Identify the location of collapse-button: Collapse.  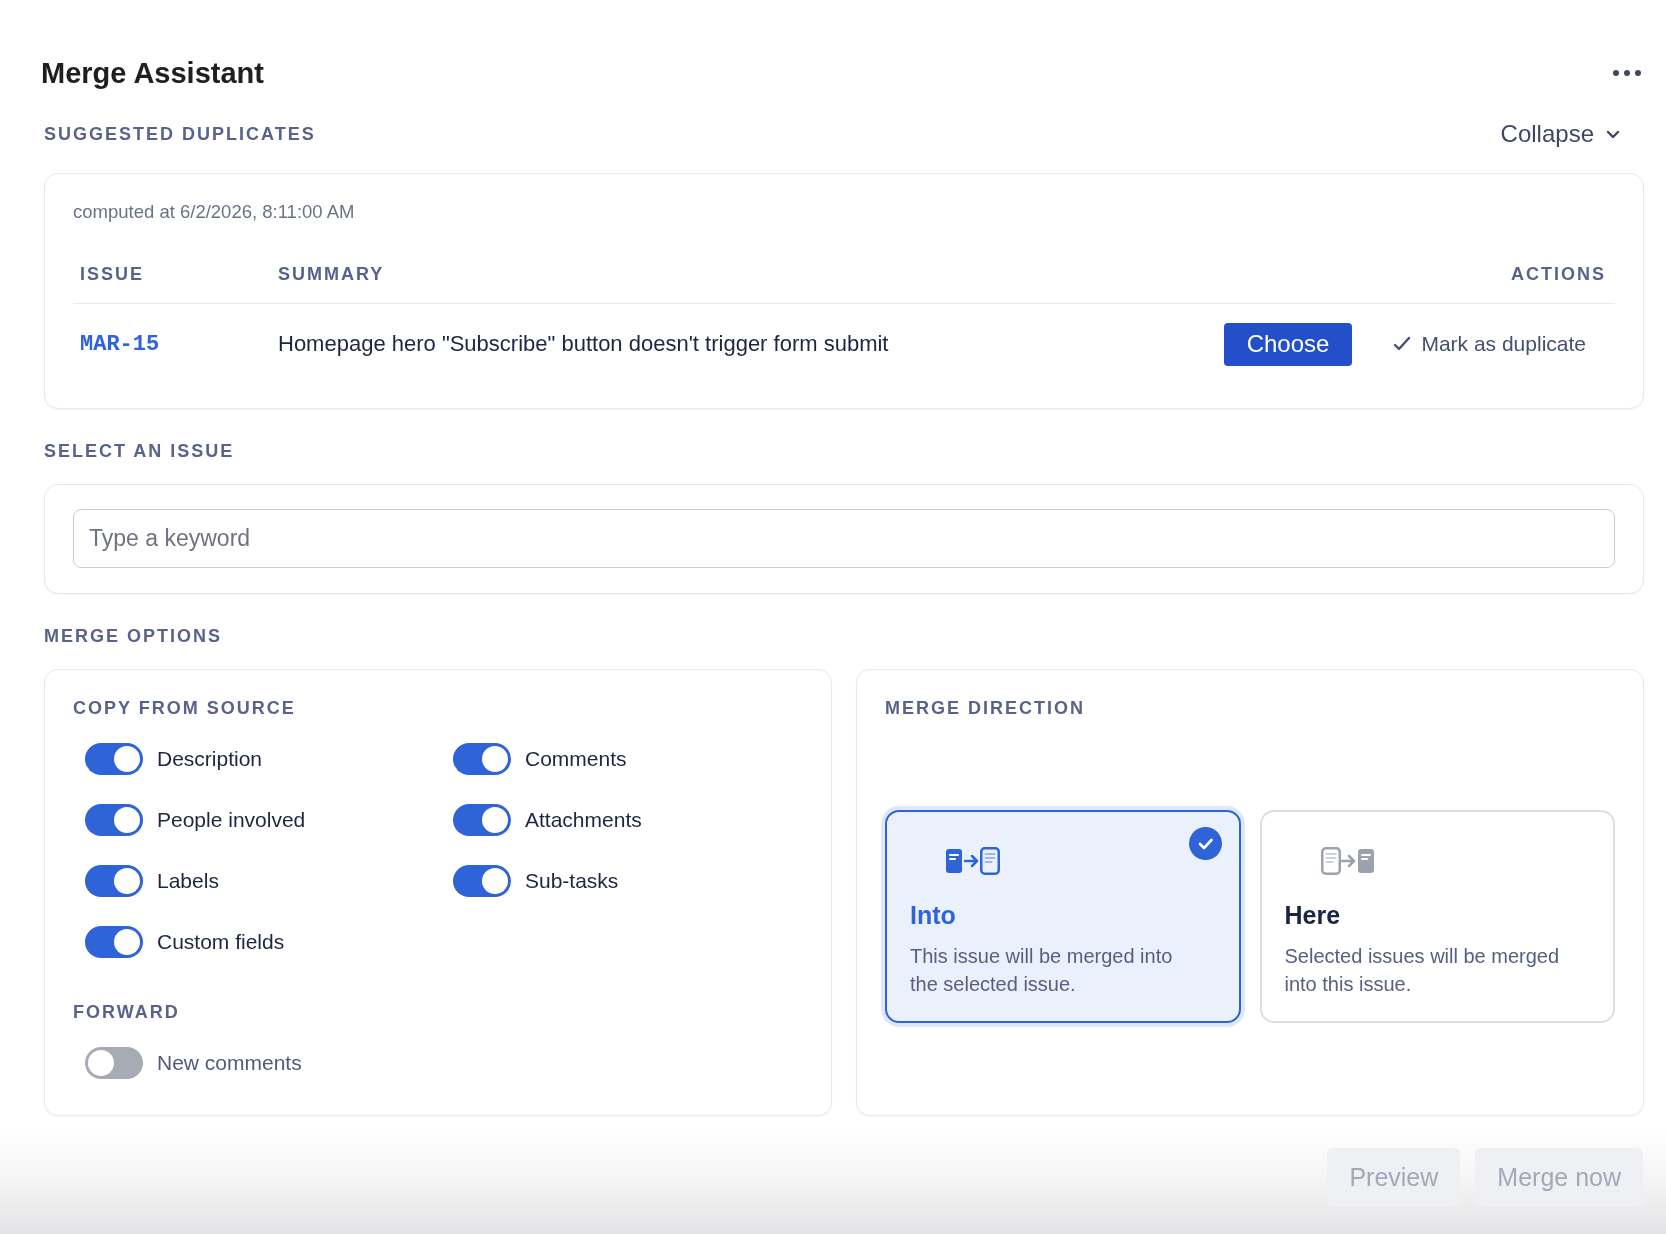
(1560, 134).